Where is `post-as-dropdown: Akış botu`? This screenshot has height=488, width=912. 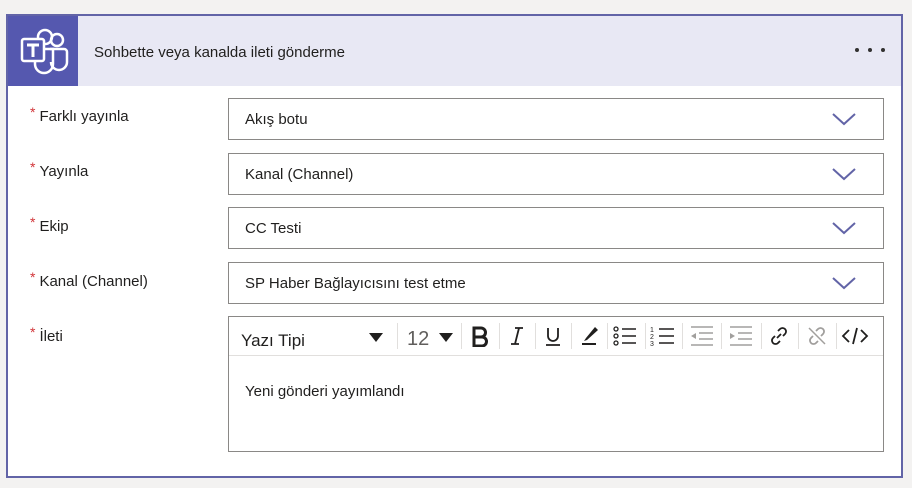 post-as-dropdown: Akış botu is located at coordinates (556, 119).